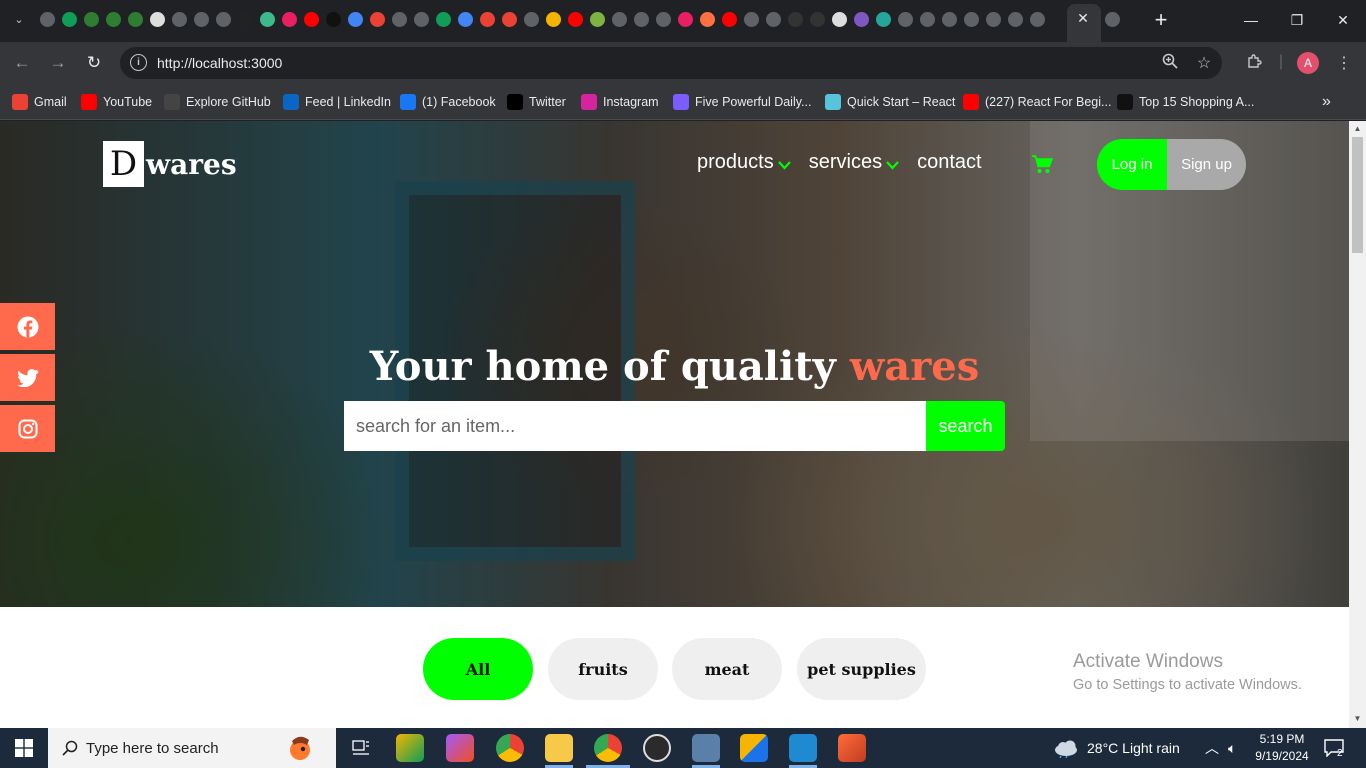 Image resolution: width=1366 pixels, height=768 pixels. I want to click on search-button: search, so click(965, 426).